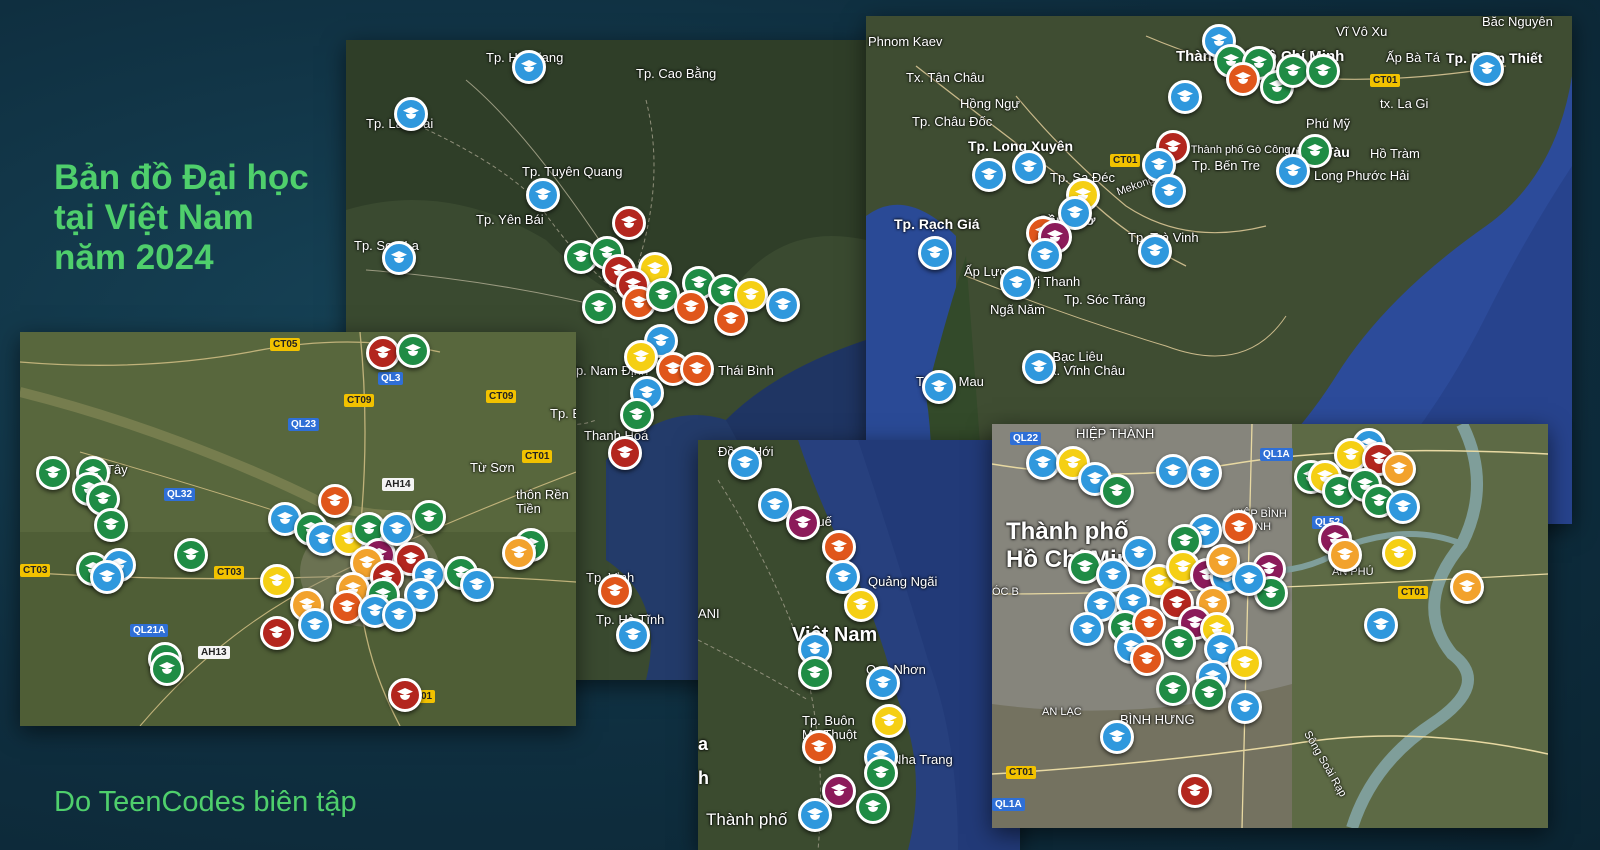 This screenshot has height=850, width=1600. I want to click on place-label: Bắc Nguyên, so click(1517, 22).